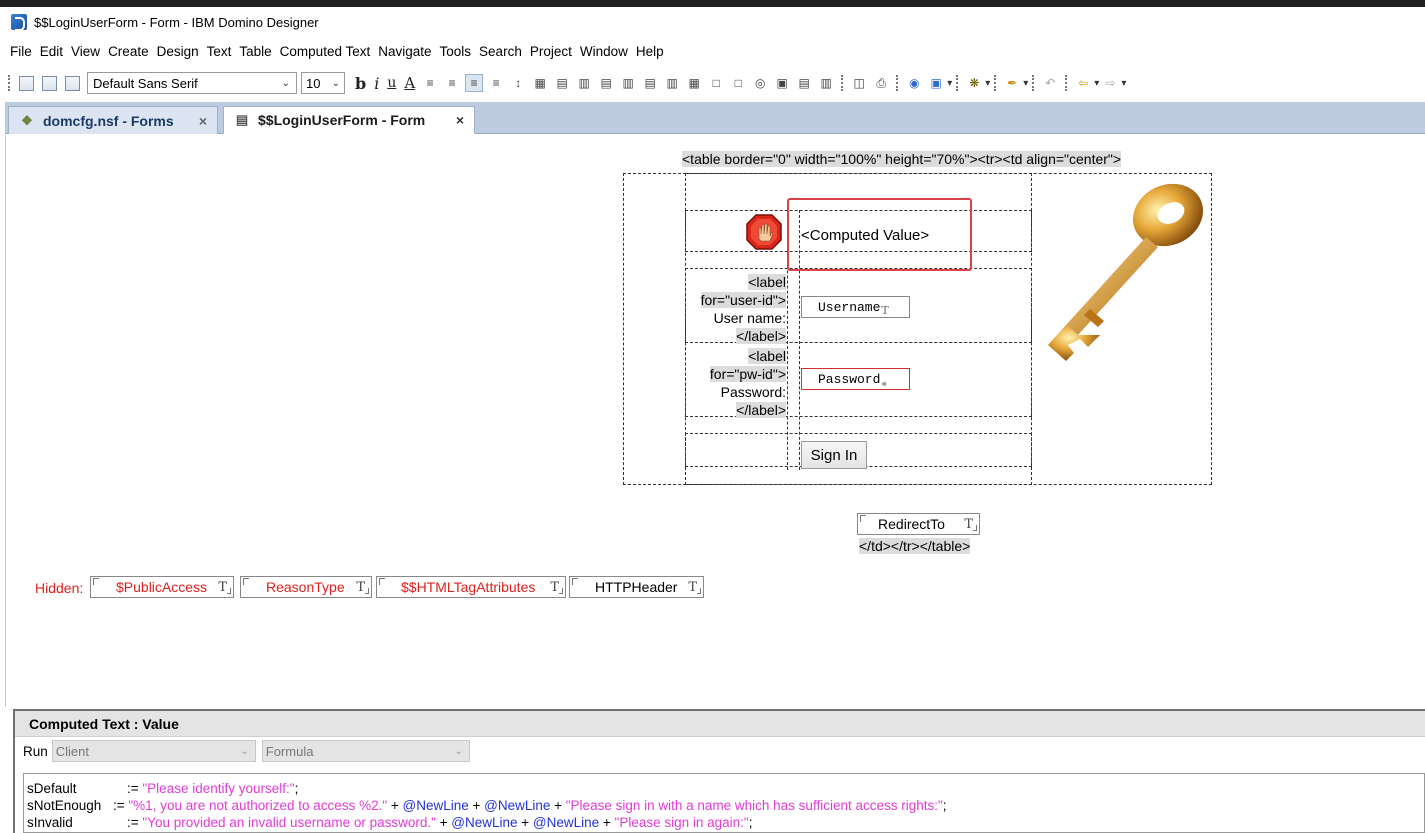 The image size is (1425, 833). I want to click on run-target-value: Client, so click(72, 751).